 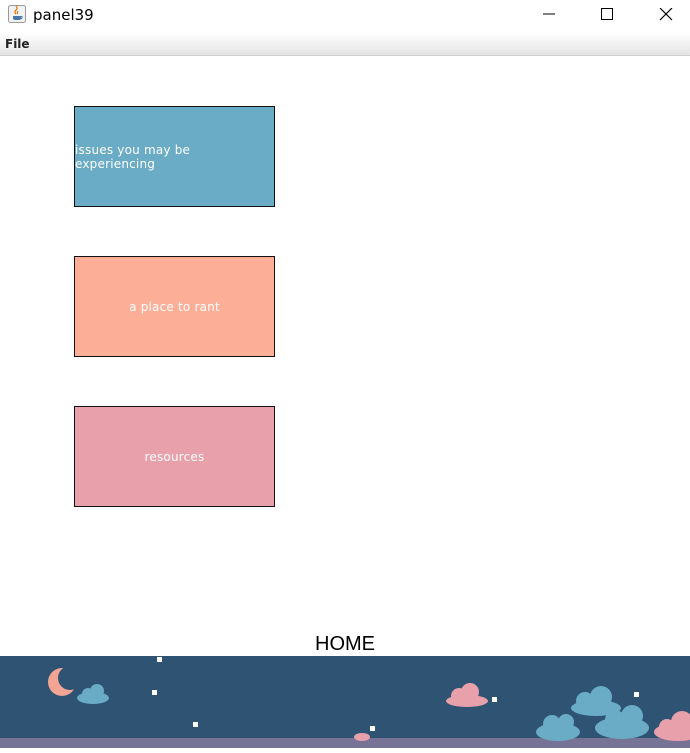 I want to click on cloud-icon, so click(x=362, y=737).